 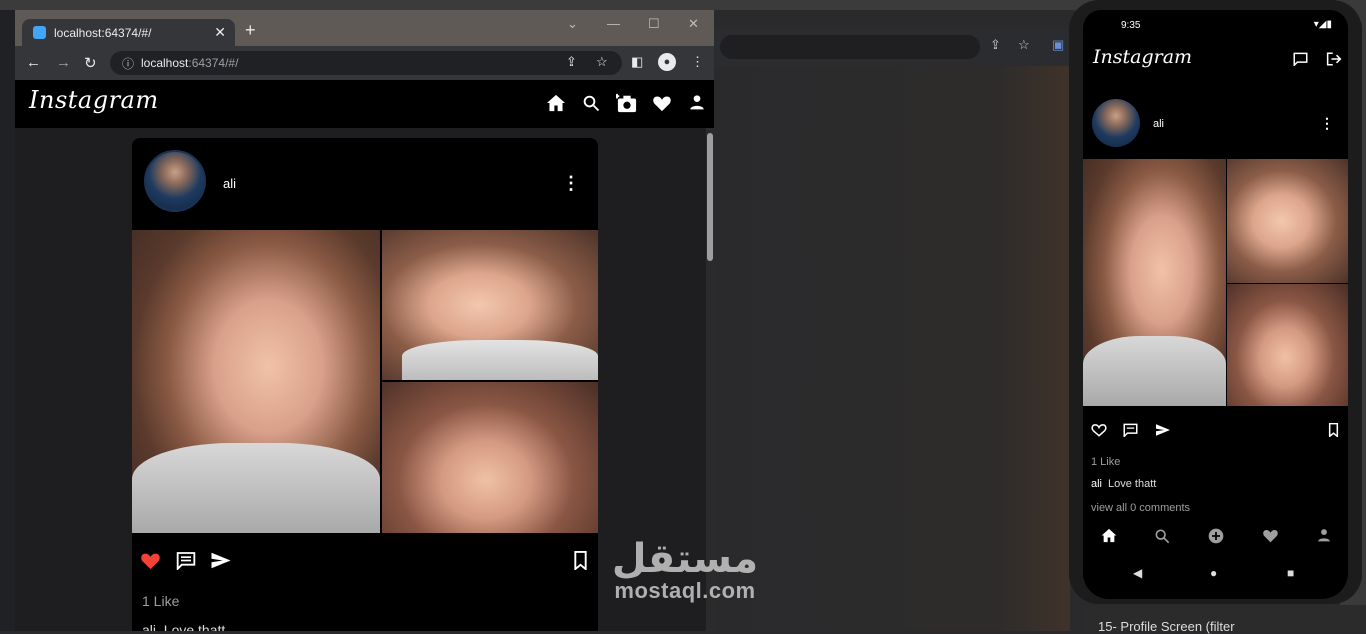 What do you see at coordinates (1322, 24) in the screenshot?
I see `status-icons: ▾◢▮` at bounding box center [1322, 24].